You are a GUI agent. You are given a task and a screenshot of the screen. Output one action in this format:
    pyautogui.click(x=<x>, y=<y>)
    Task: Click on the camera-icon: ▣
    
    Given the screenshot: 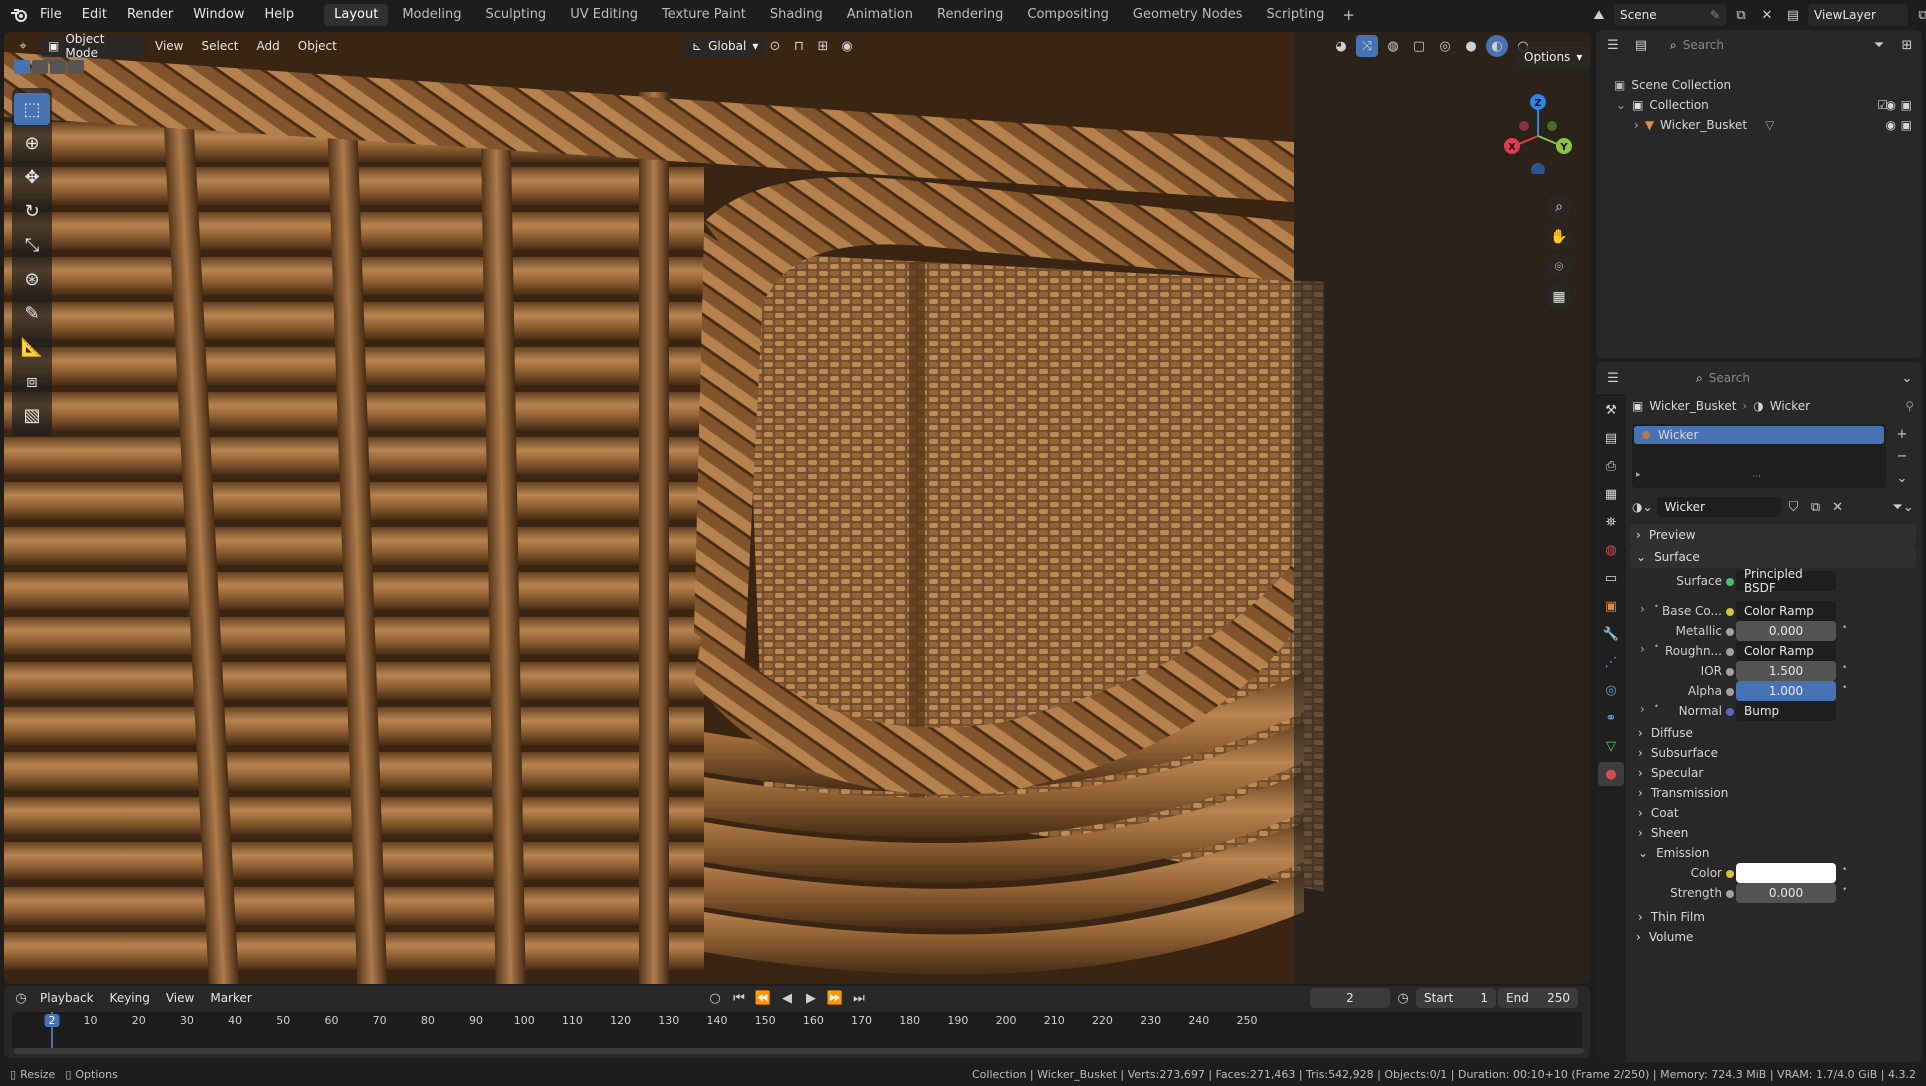 What is the action you would take?
    pyautogui.click(x=1906, y=125)
    